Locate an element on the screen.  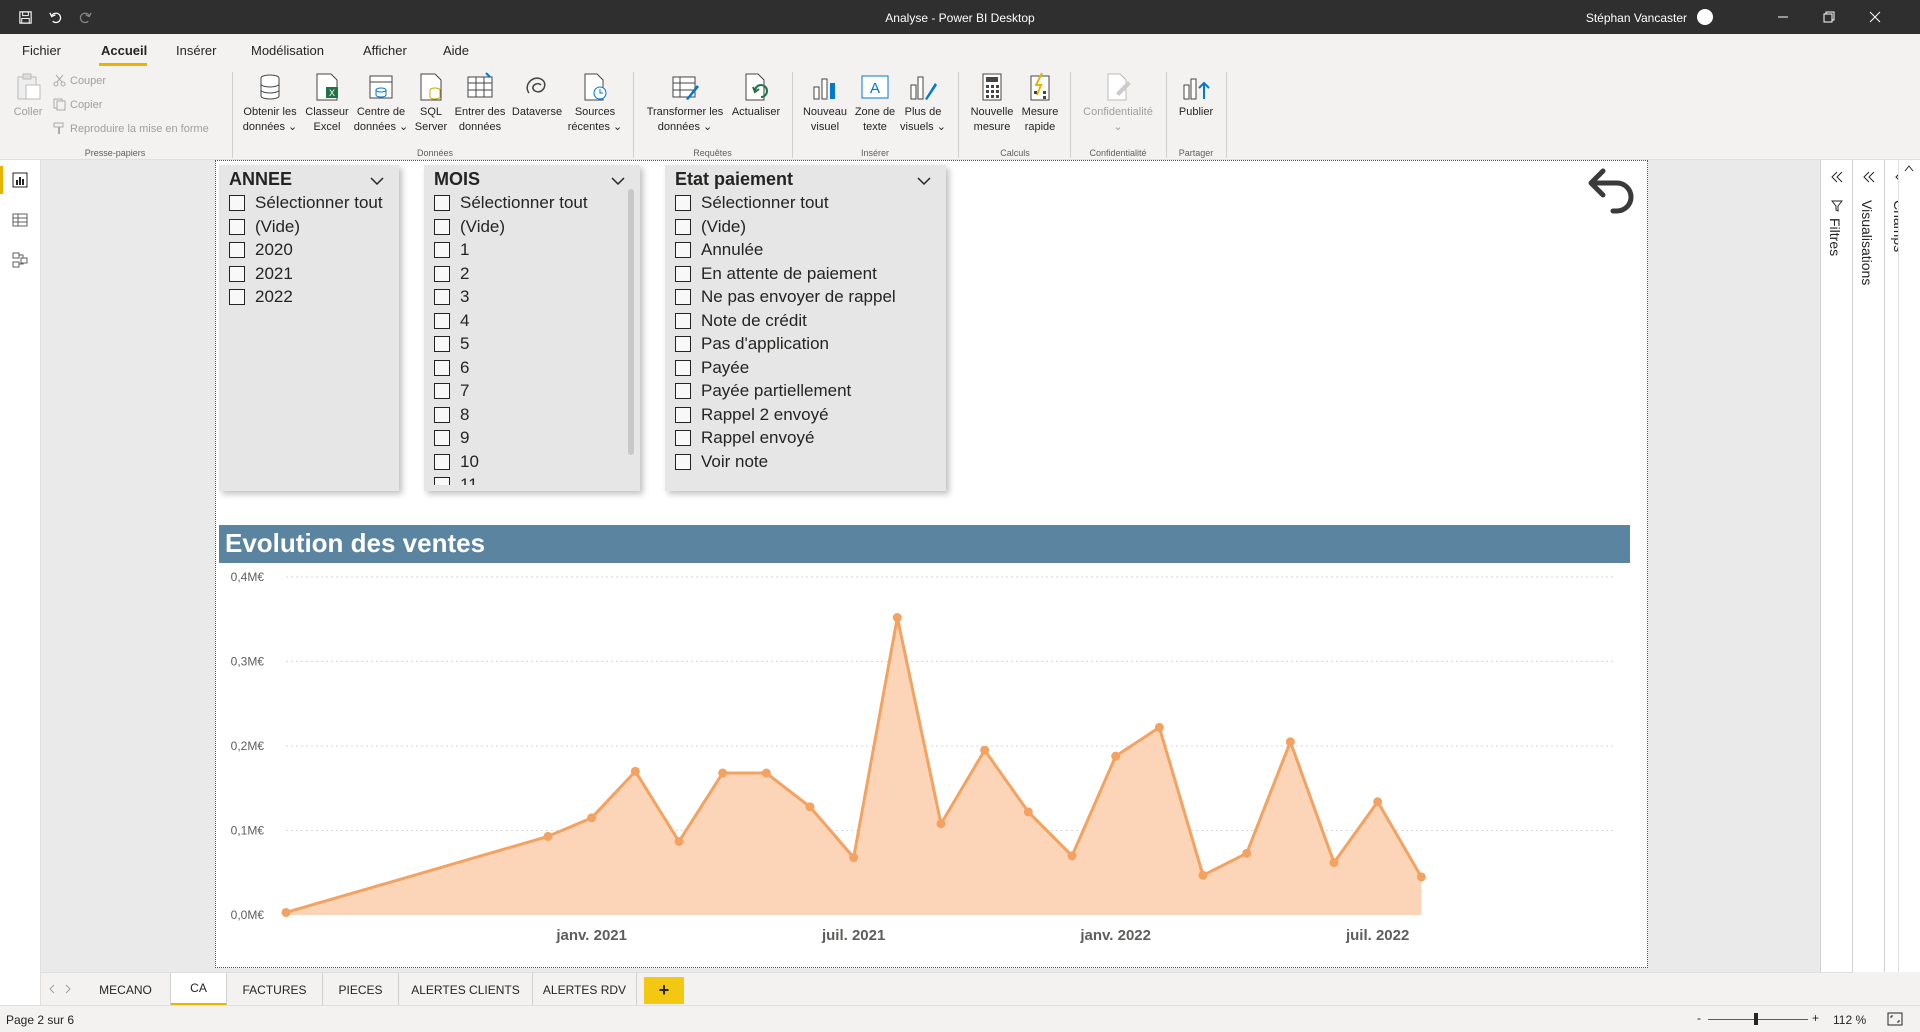
restore-icon is located at coordinates (1829, 17).